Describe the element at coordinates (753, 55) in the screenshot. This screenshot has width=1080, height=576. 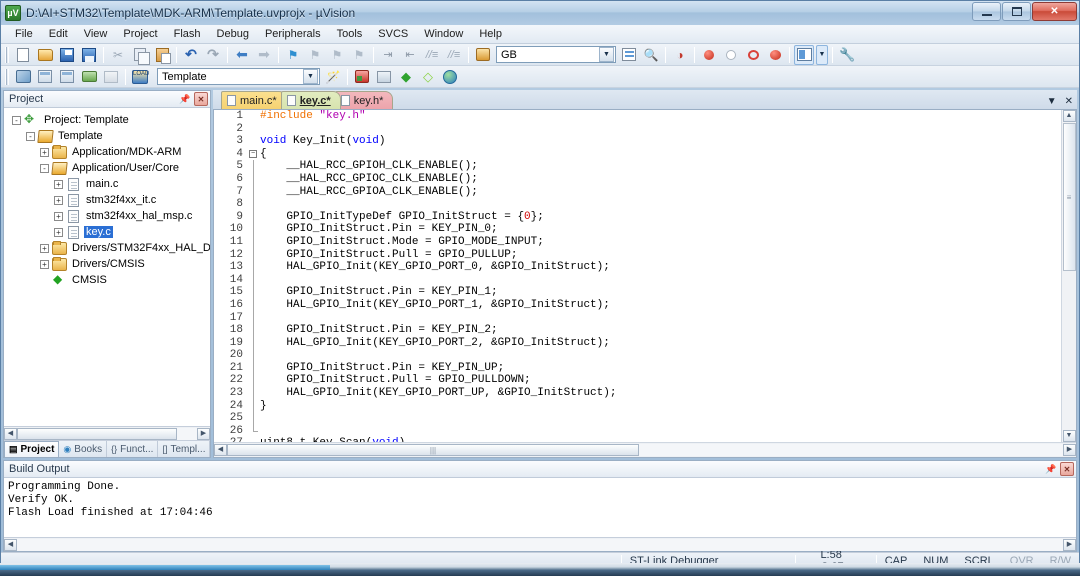
I see `disable-all-breakpoints-icon` at that location.